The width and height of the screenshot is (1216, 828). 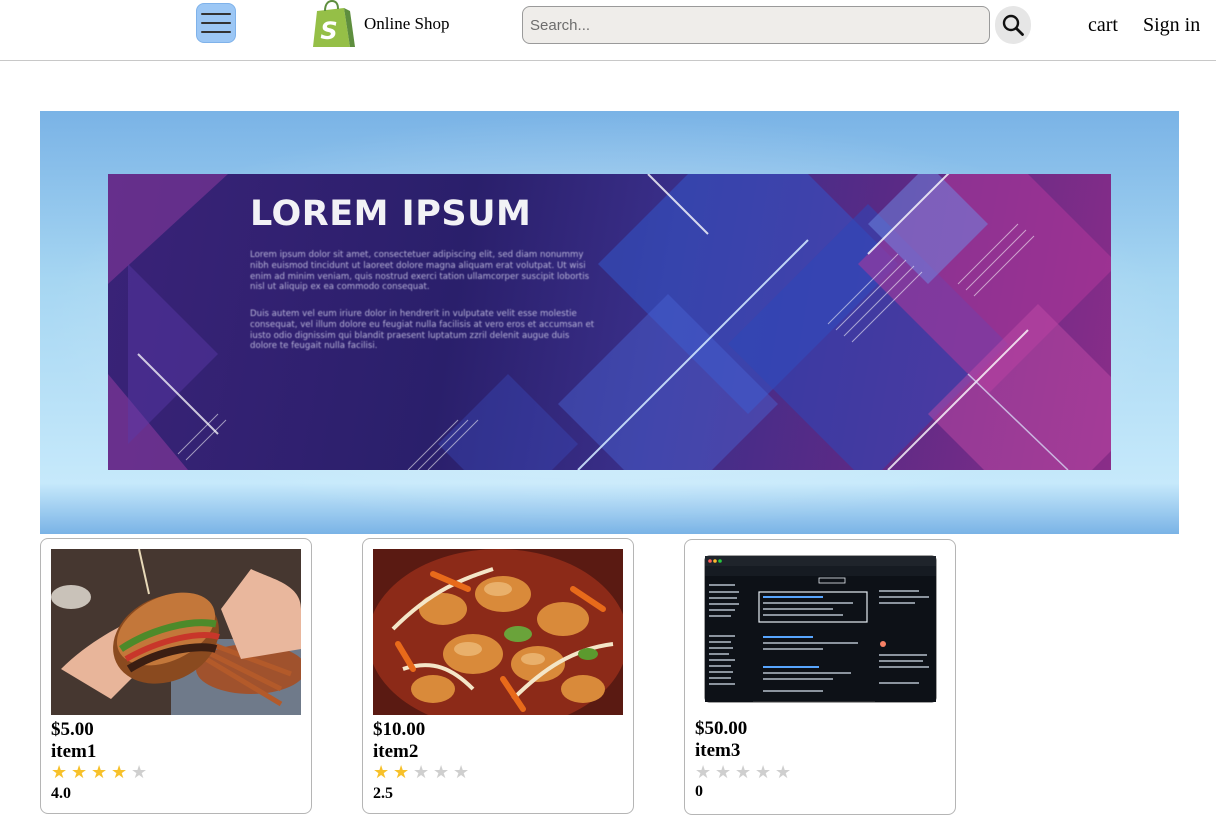 What do you see at coordinates (176, 632) in the screenshot?
I see `product-image-burger` at bounding box center [176, 632].